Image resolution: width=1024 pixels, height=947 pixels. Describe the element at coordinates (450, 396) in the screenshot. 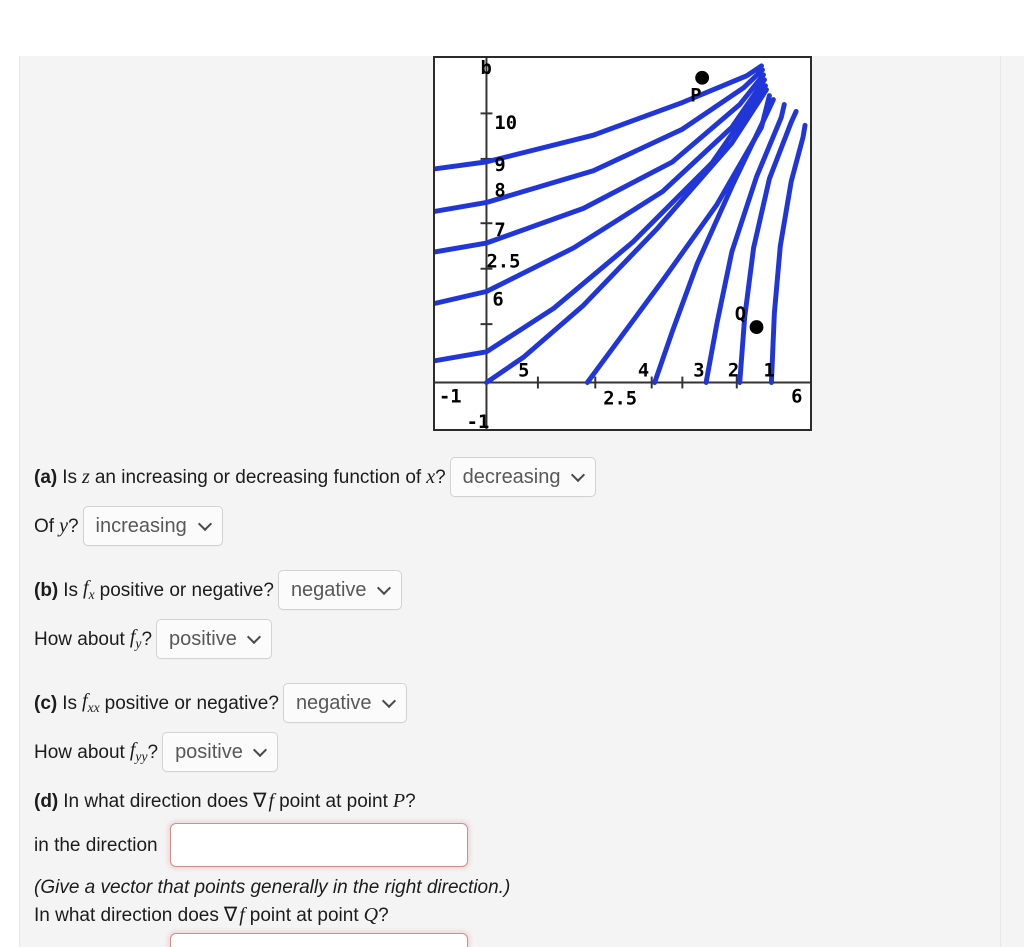

I see `x-axis-label-neg1: -1` at that location.